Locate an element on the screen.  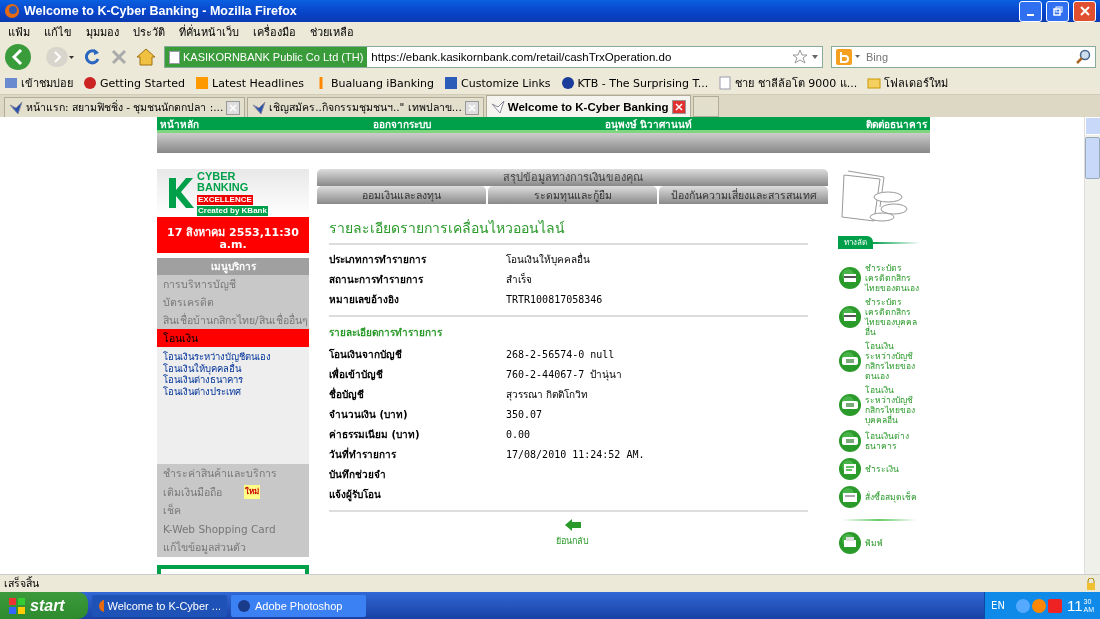
address-field: KASIKORNBANK Public Co Ltd (TH) https://ebank.kasikornbank.com/retail/cashTrxOperation.do is located at coordinates (493, 57).